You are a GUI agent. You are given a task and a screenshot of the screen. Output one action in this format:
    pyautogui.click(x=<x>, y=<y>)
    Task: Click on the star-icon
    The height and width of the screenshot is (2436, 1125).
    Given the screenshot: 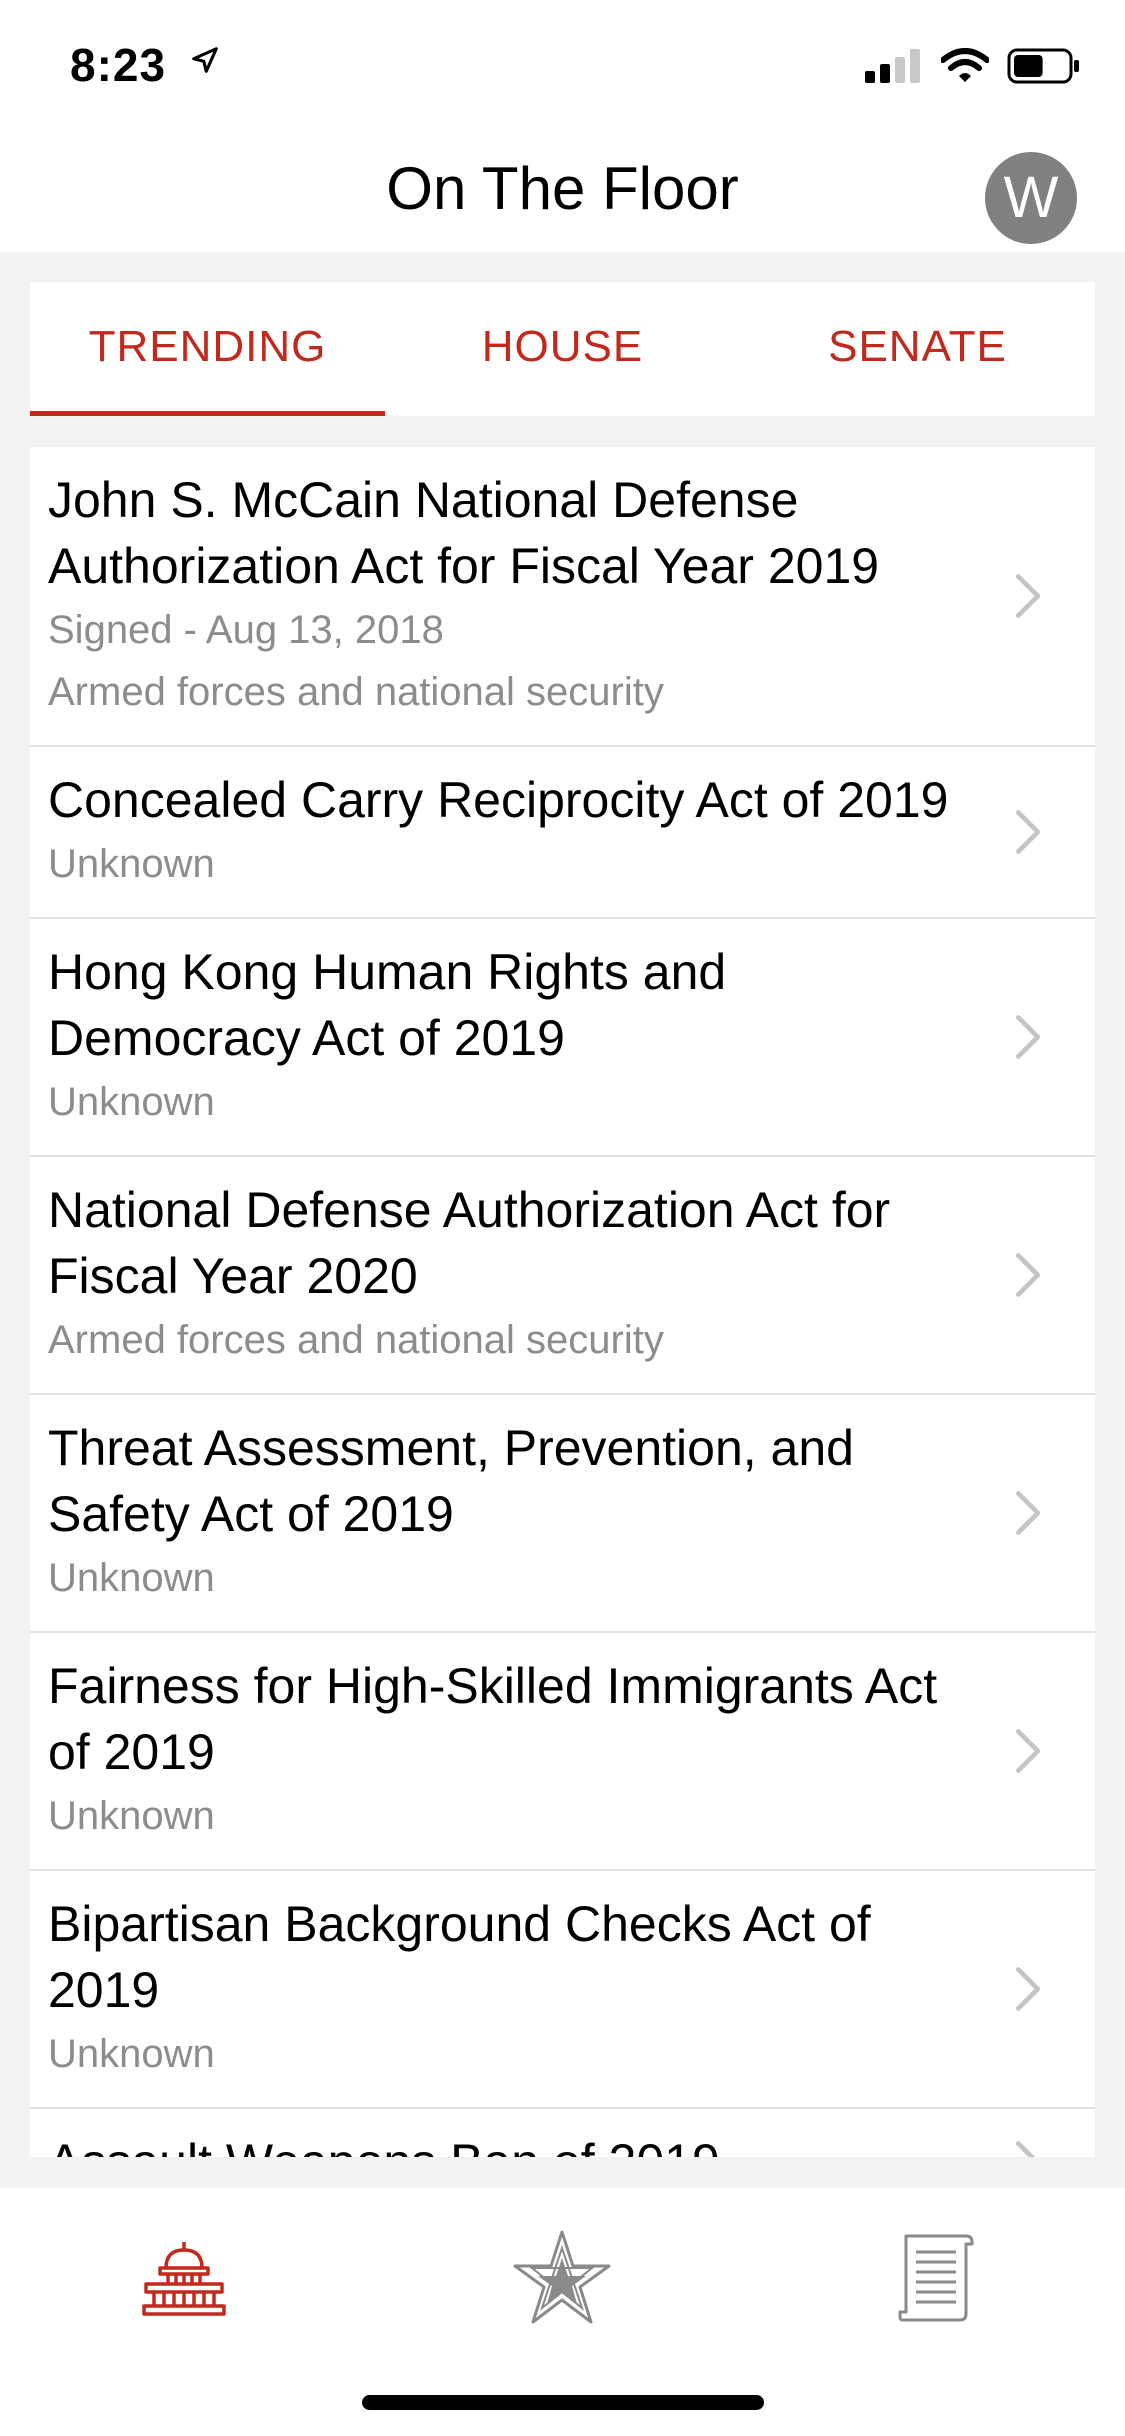 What is the action you would take?
    pyautogui.click(x=562, y=2277)
    